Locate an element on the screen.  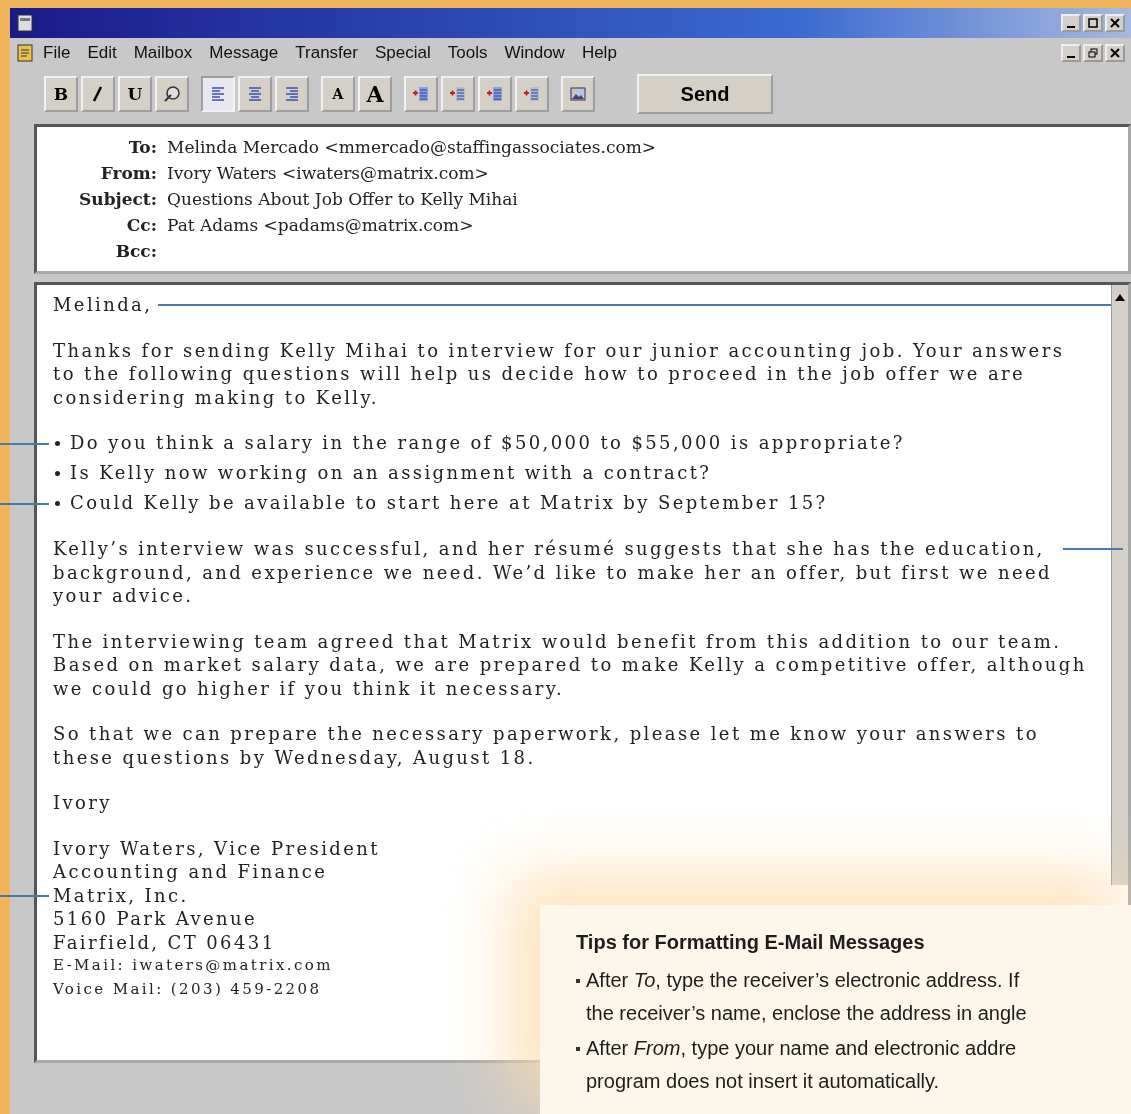
field-label: Bcc: is located at coordinates (135, 251).